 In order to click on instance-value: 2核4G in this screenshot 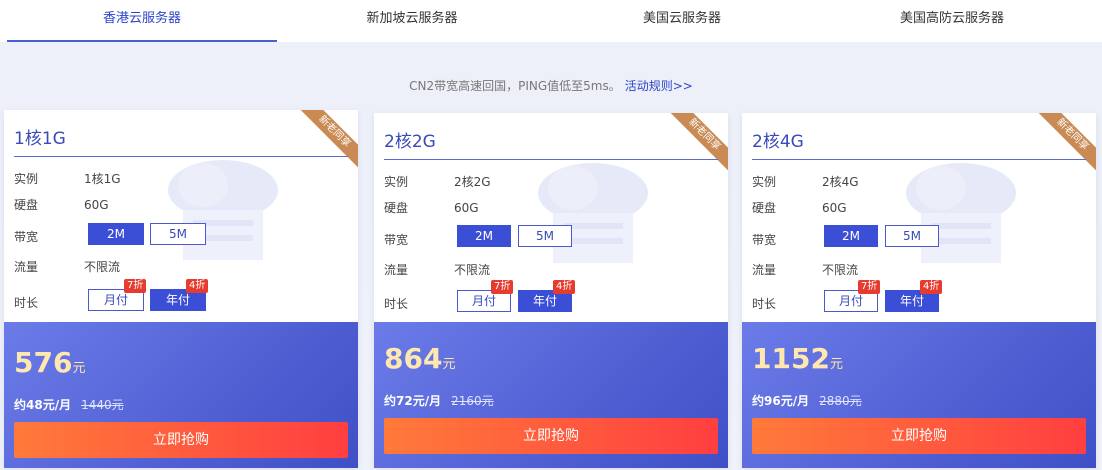, I will do `click(840, 182)`.